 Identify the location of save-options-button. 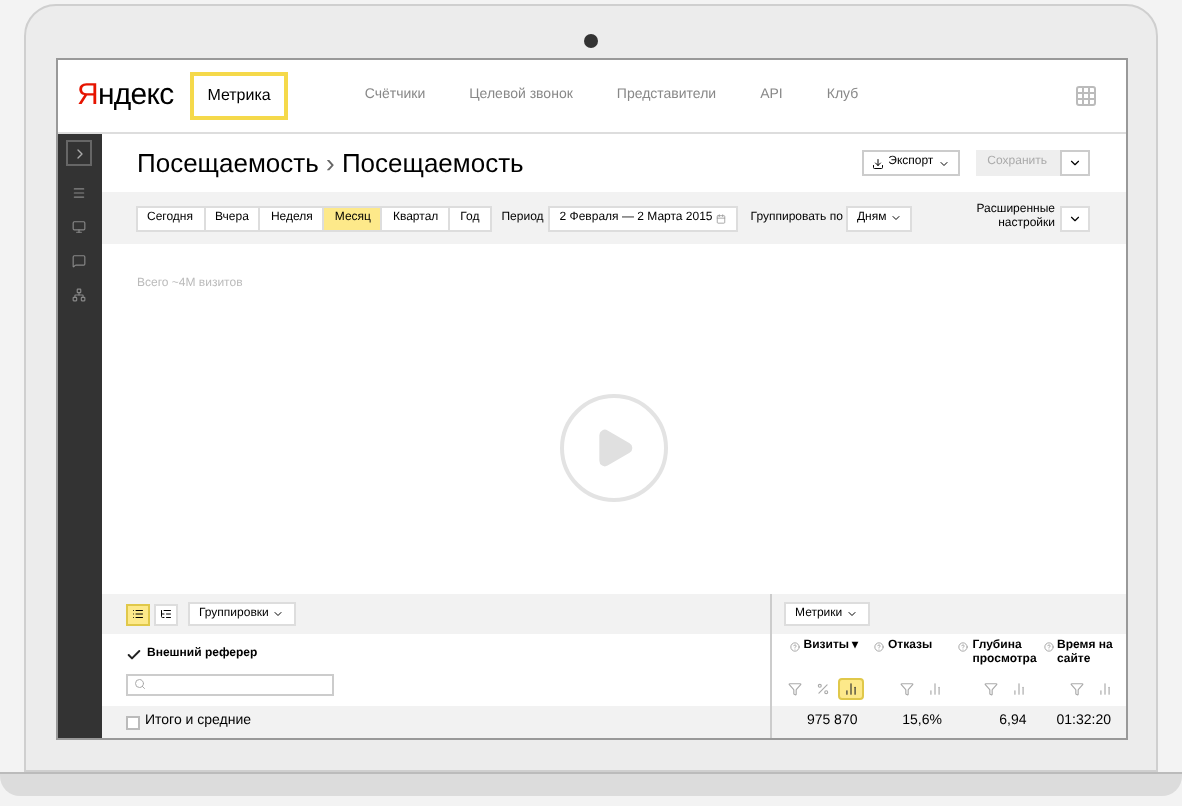
(1074, 163).